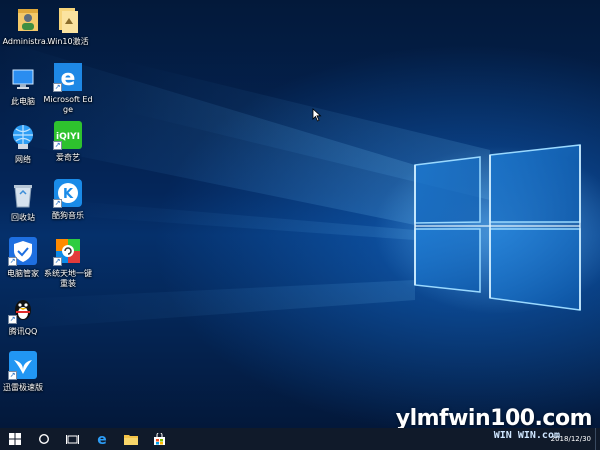 The width and height of the screenshot is (600, 450). I want to click on computer-icon, so click(23, 79).